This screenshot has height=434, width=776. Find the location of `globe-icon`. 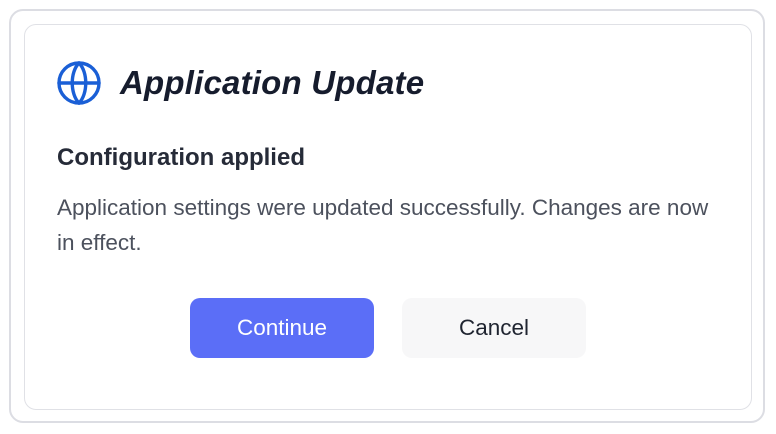

globe-icon is located at coordinates (79, 83).